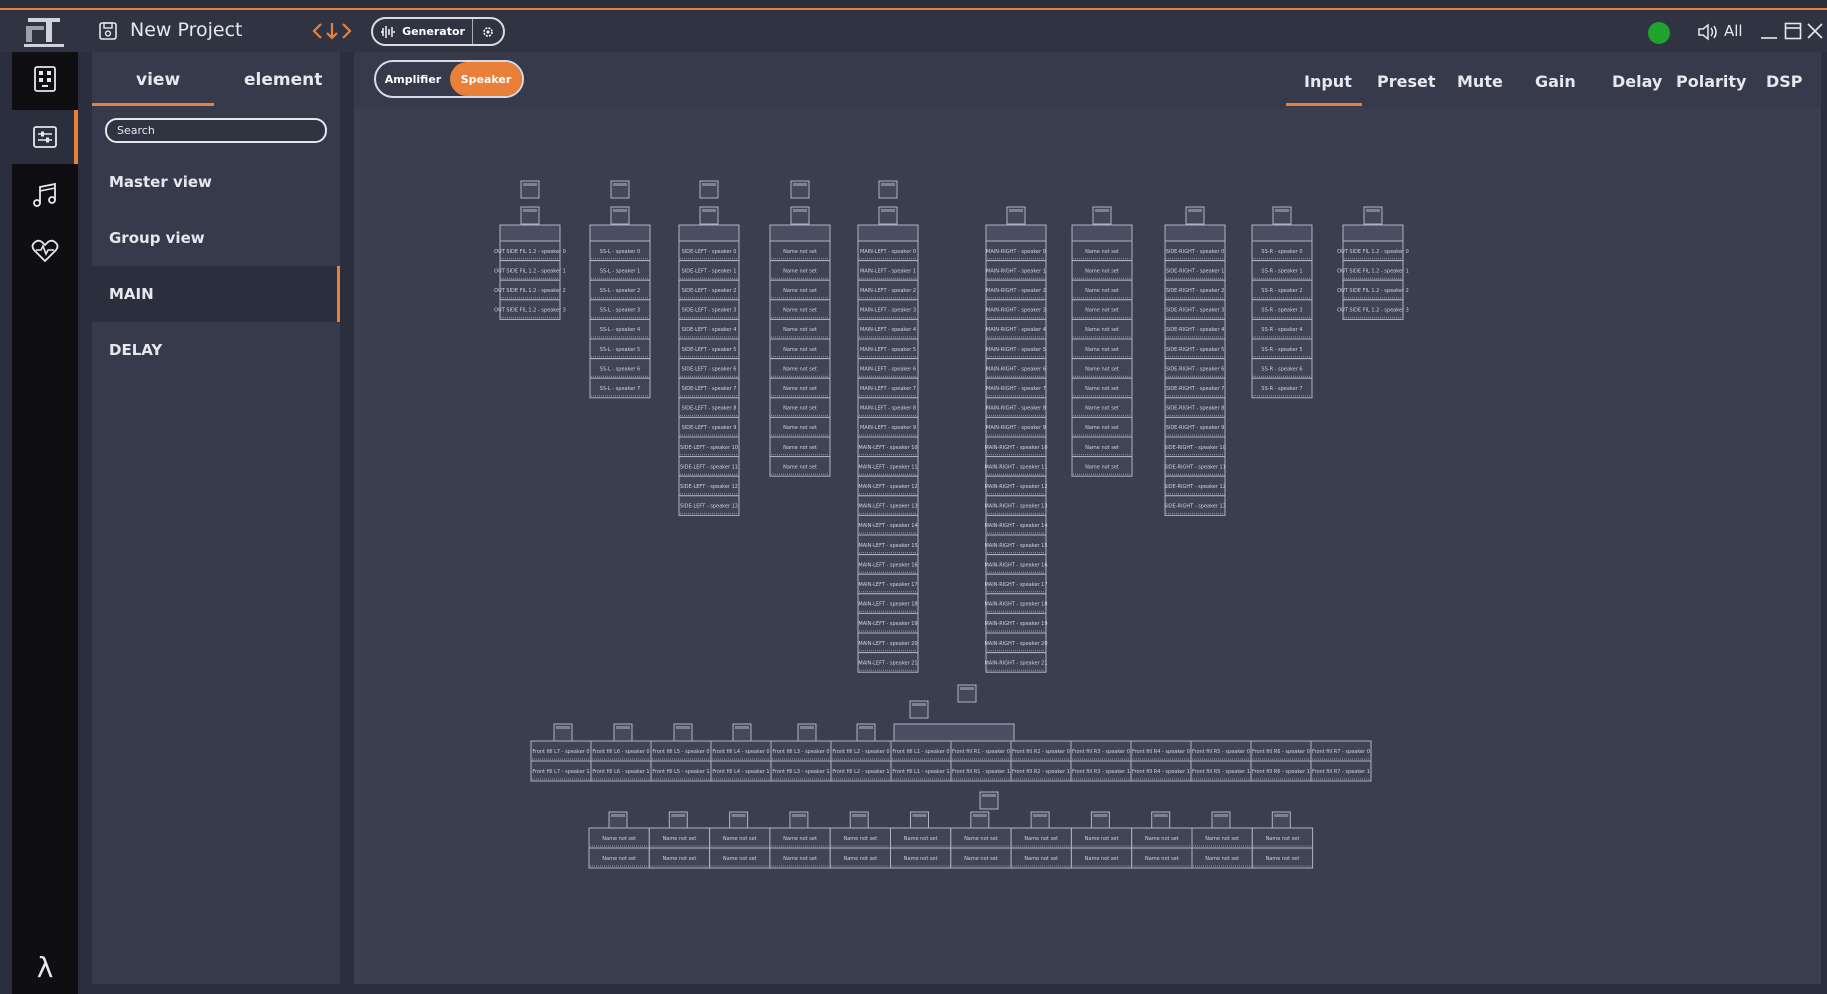  I want to click on speaker-label: MAIN-LEFT - speaker 14, so click(887, 526).